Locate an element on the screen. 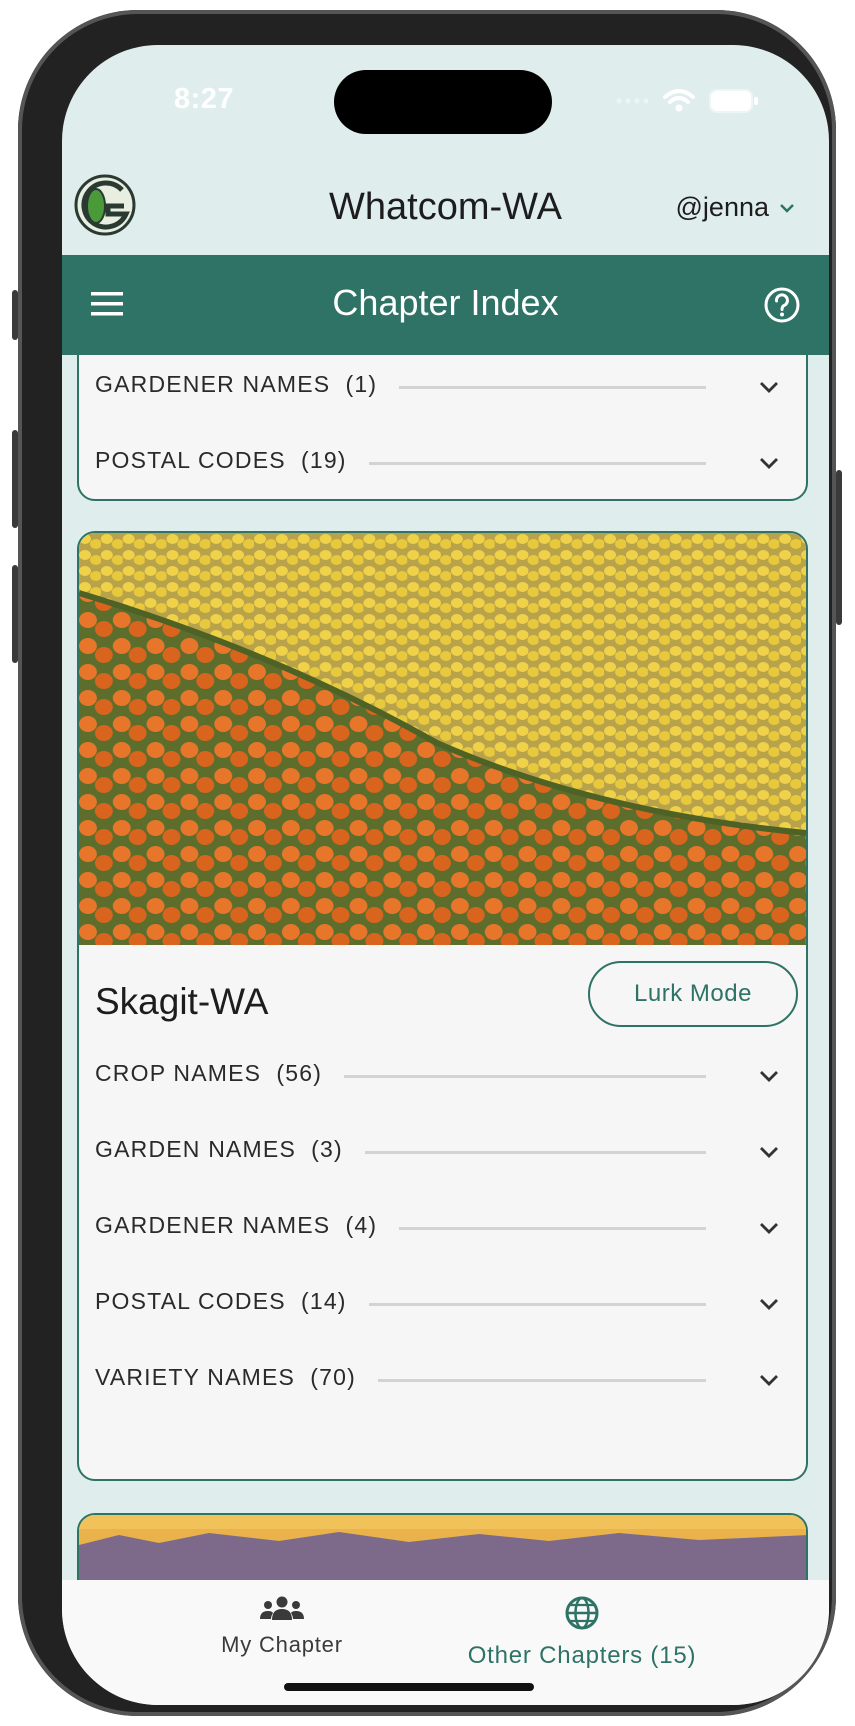 Image resolution: width=855 pixels, height=1726 pixels. home-indicator is located at coordinates (409, 1687).